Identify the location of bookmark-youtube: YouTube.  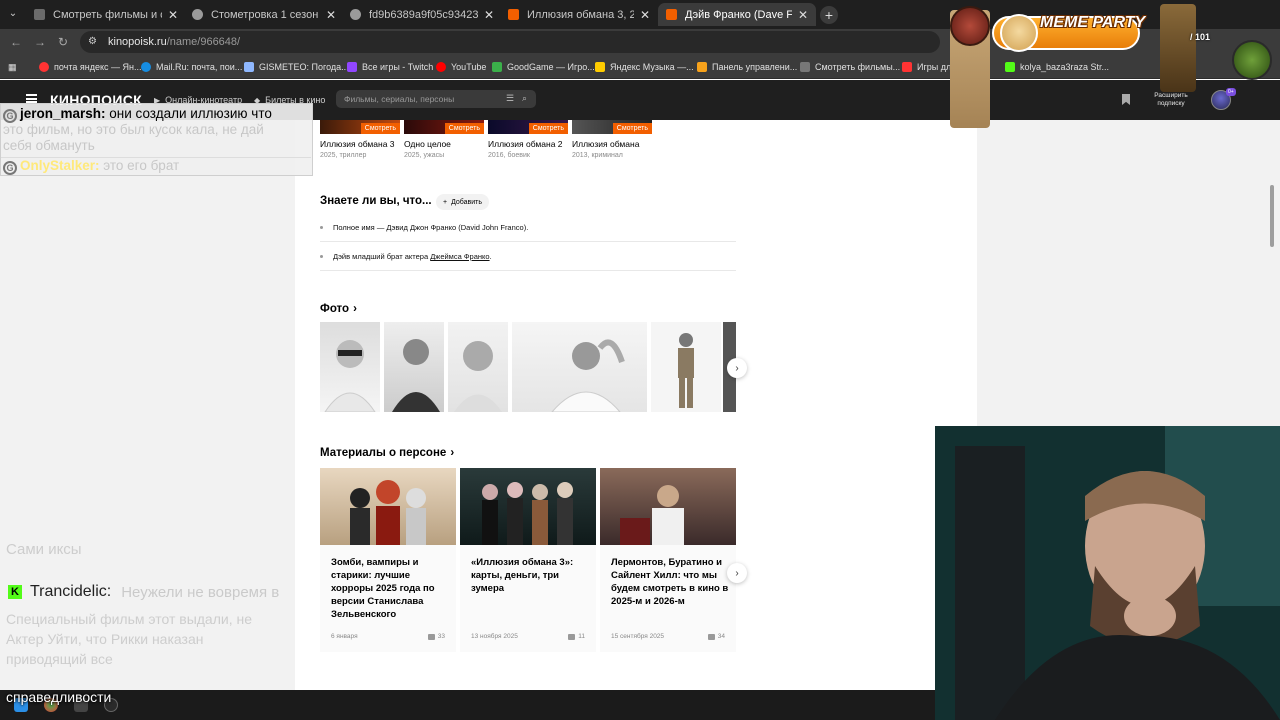
(461, 67).